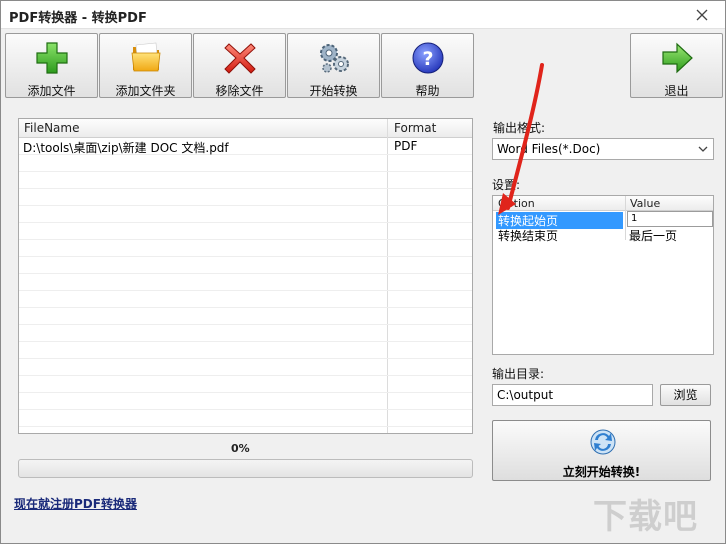  I want to click on settings-grid: Option Value 转换起始页 1 转换结束页 最后一页, so click(603, 275).